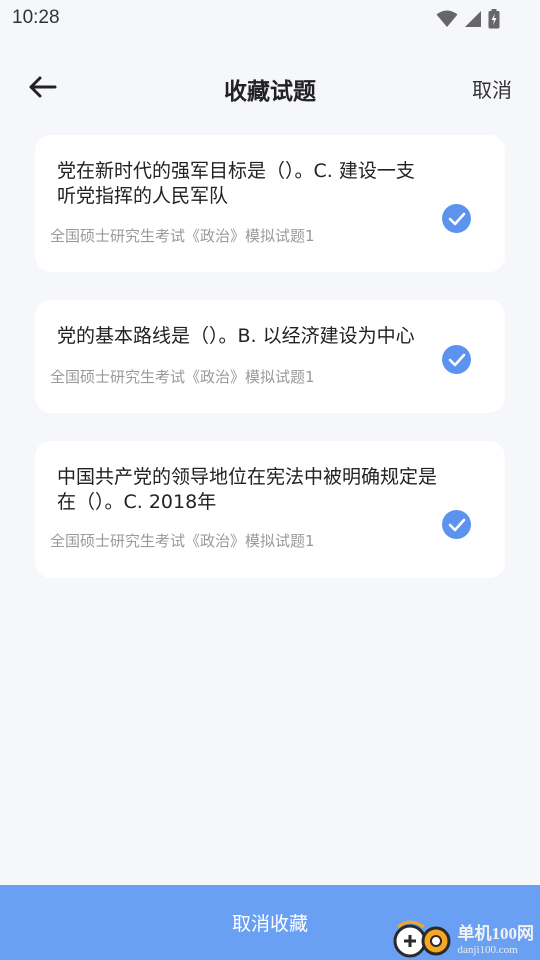  What do you see at coordinates (421, 938) in the screenshot?
I see `watermark-logo-icon` at bounding box center [421, 938].